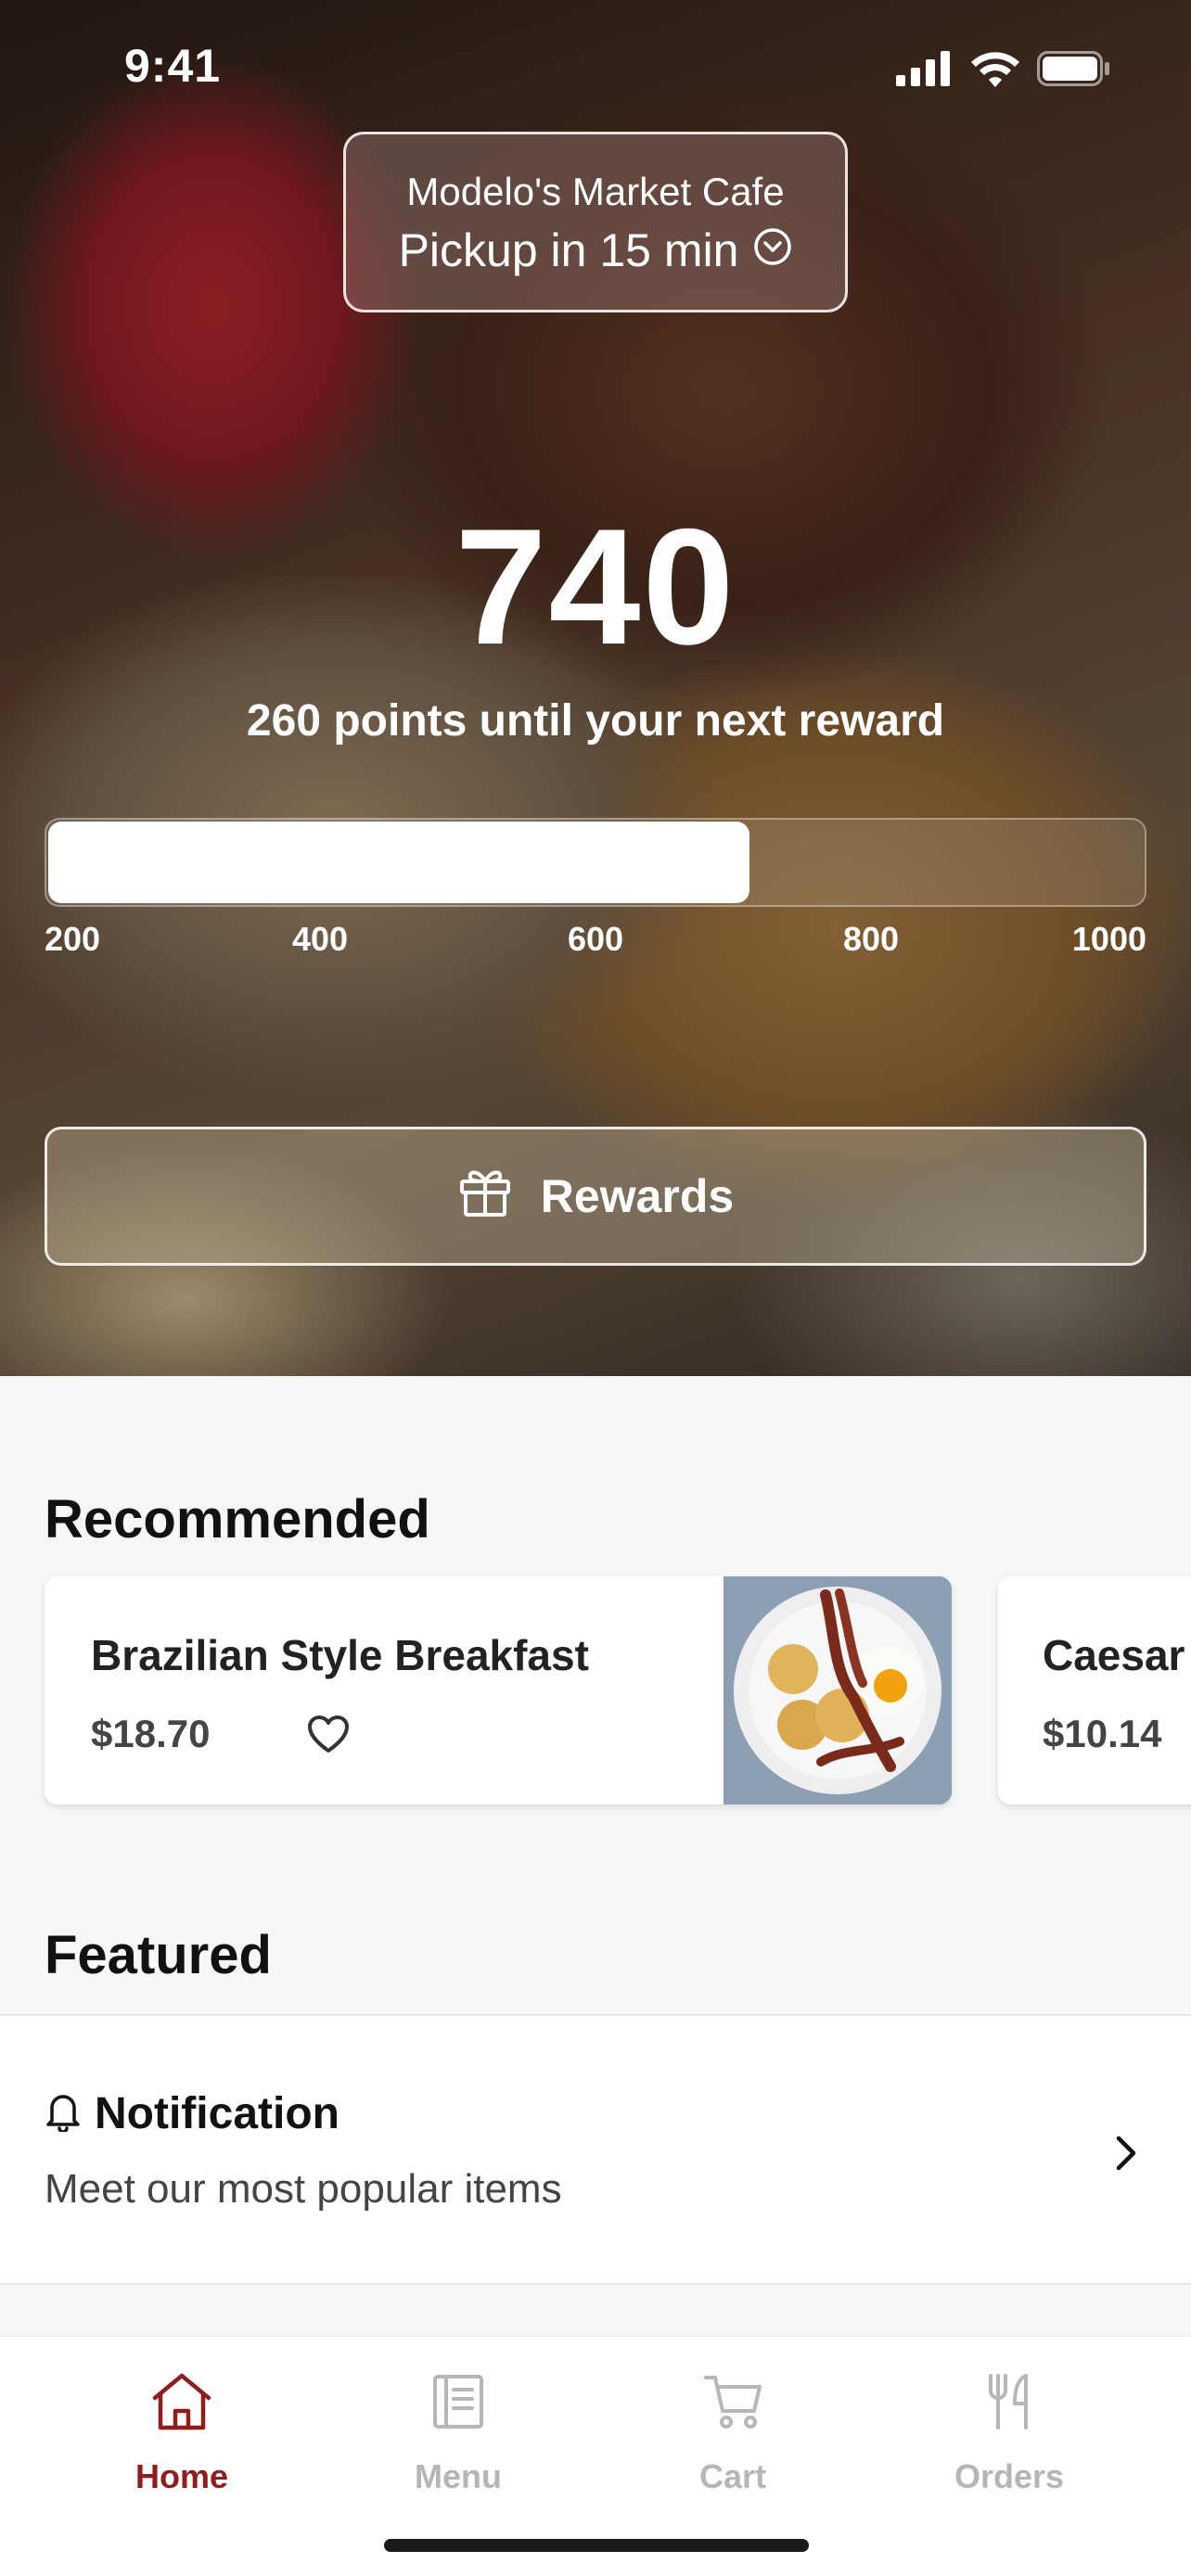 The image size is (1191, 2576). I want to click on item-price: $10.14, so click(1102, 1733).